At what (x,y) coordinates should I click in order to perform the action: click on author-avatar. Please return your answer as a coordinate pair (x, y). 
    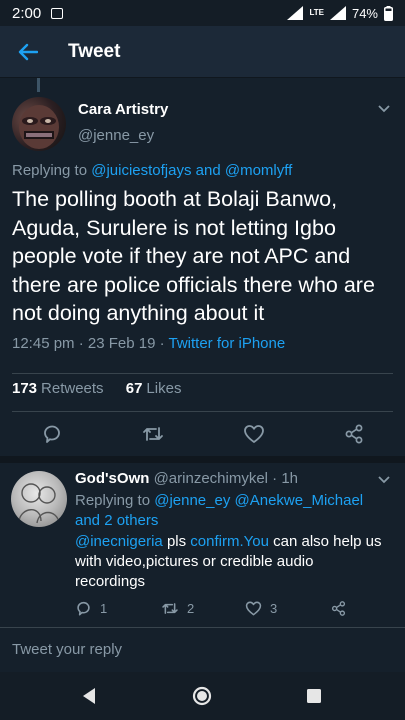
    Looking at the image, I should click on (39, 124).